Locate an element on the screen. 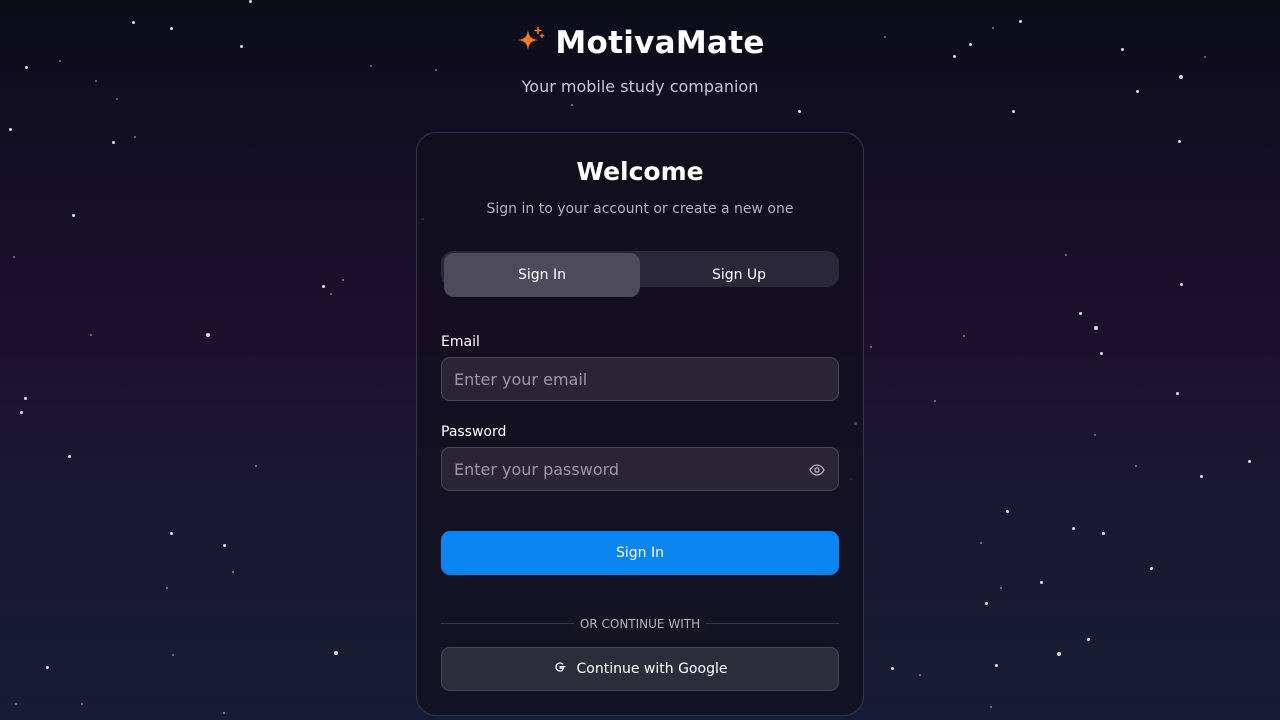  sparkles-icon is located at coordinates (530, 43).